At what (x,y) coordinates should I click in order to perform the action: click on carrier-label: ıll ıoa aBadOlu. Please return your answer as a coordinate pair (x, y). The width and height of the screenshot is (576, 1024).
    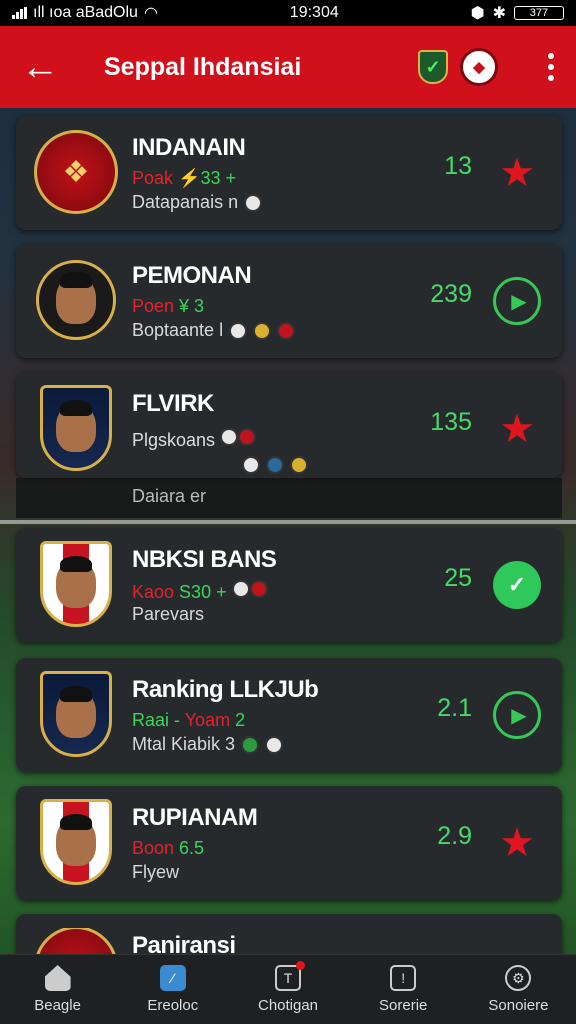
    Looking at the image, I should click on (85, 12).